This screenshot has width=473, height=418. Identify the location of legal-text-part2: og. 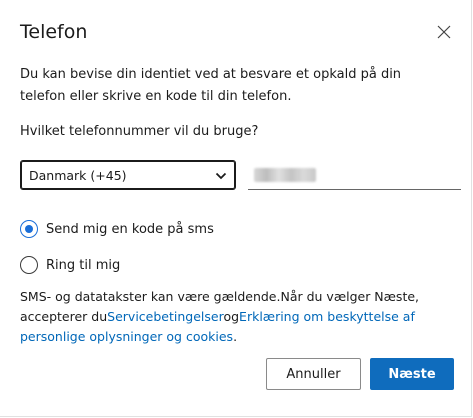
(231, 316).